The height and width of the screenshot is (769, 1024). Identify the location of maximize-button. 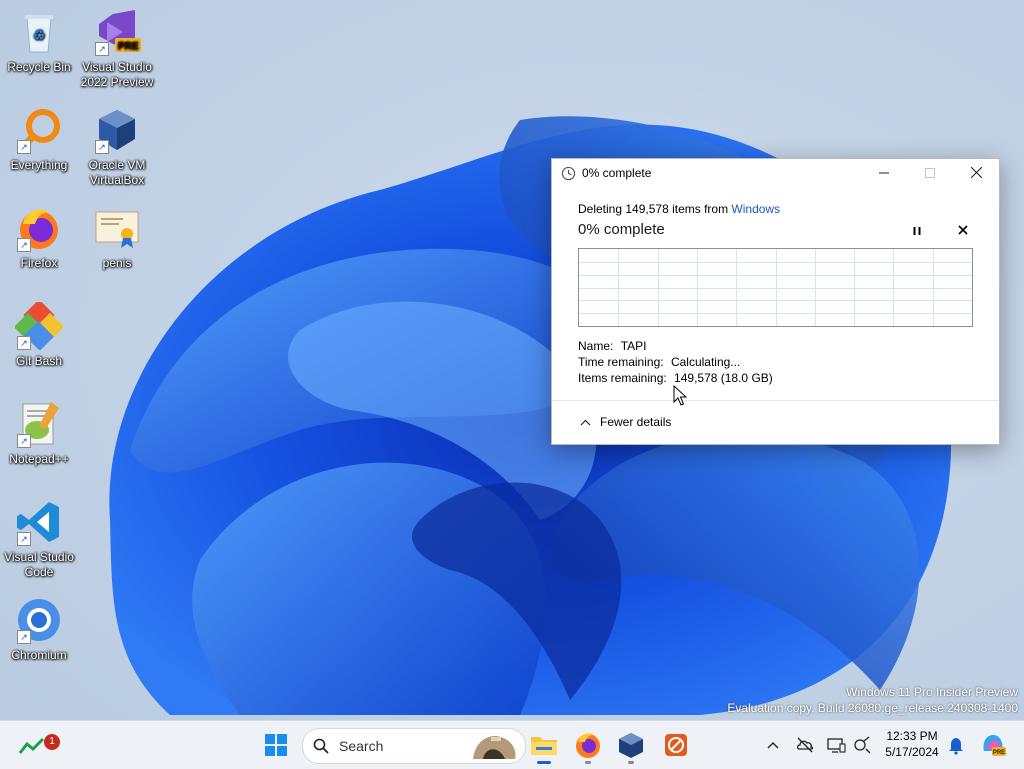
(930, 173).